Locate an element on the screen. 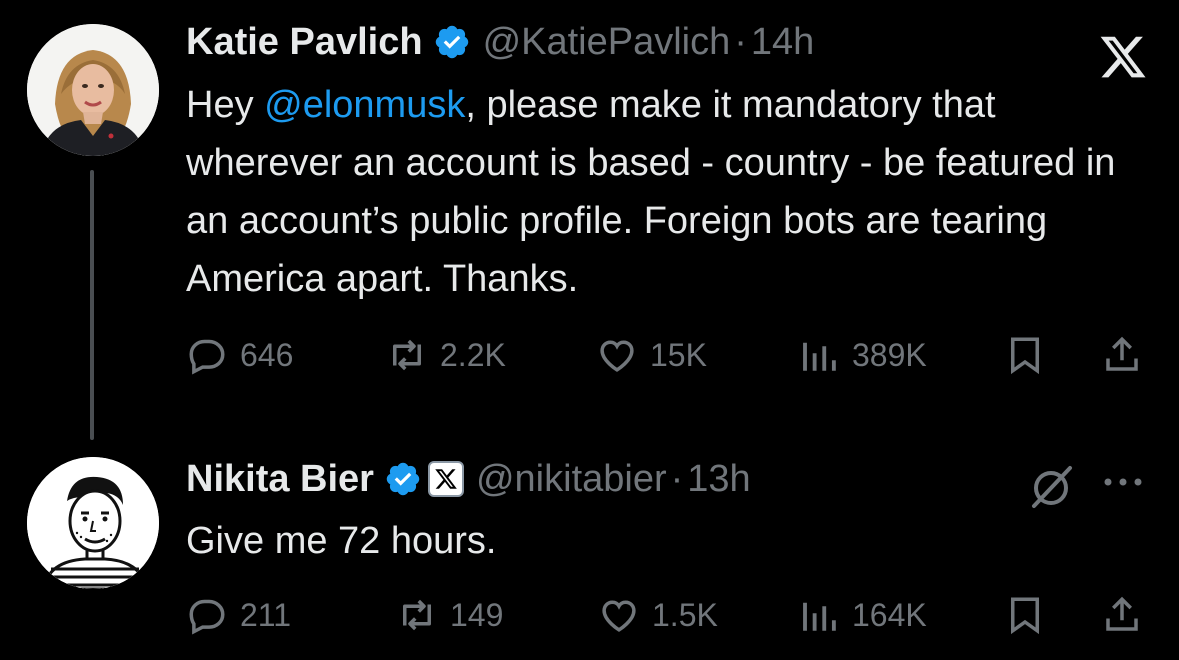 Image resolution: width=1179 pixels, height=660 pixels. tweet-header: Nikita Bier @nikitabier · 13h is located at coordinates (468, 479).